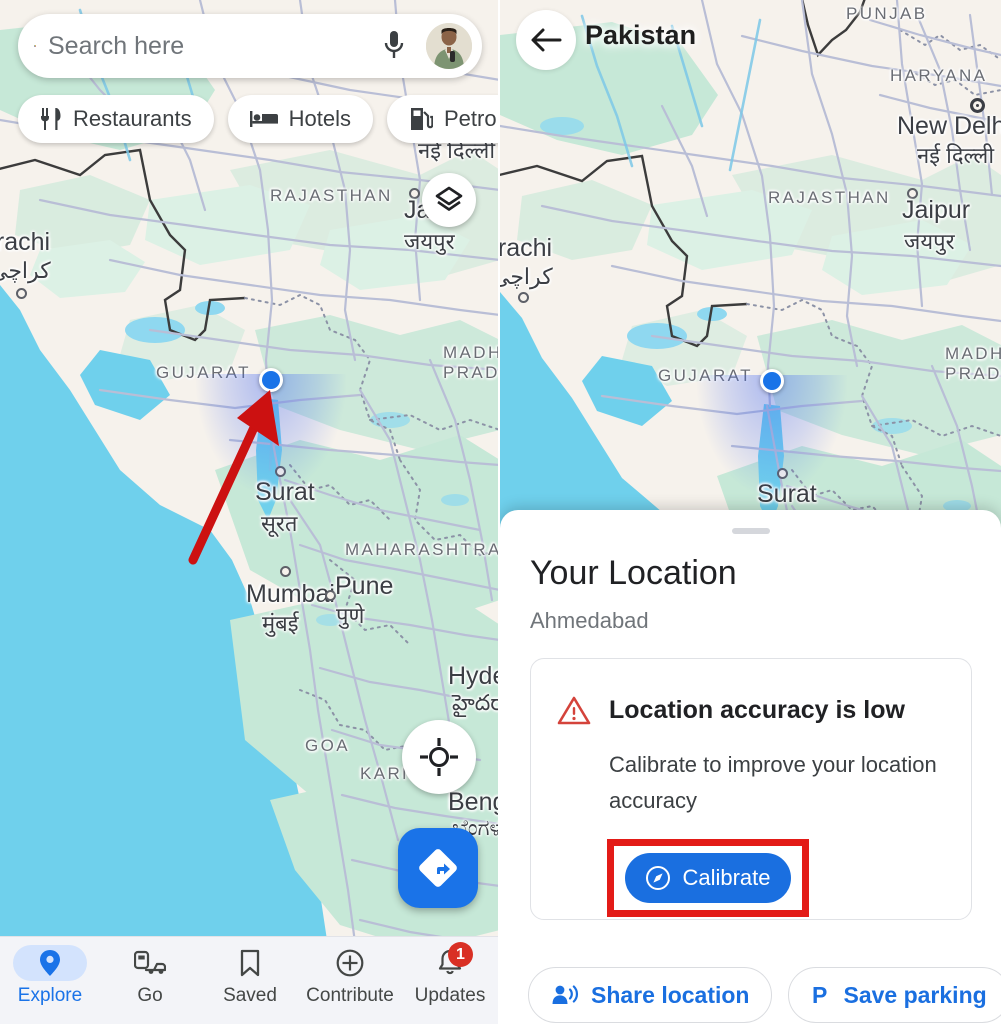 The width and height of the screenshot is (1001, 1024). I want to click on sheet-title: Your Location, so click(633, 573).